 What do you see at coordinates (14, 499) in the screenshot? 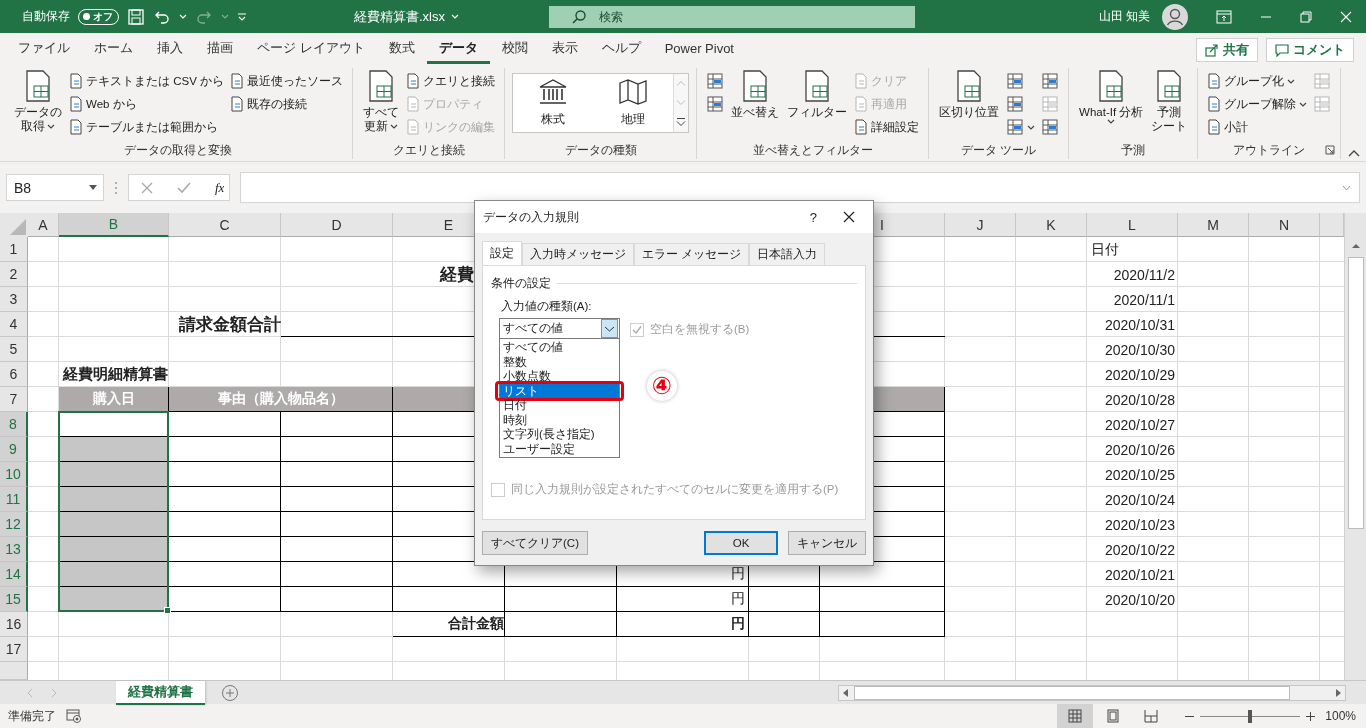
I see `row-header: 11` at bounding box center [14, 499].